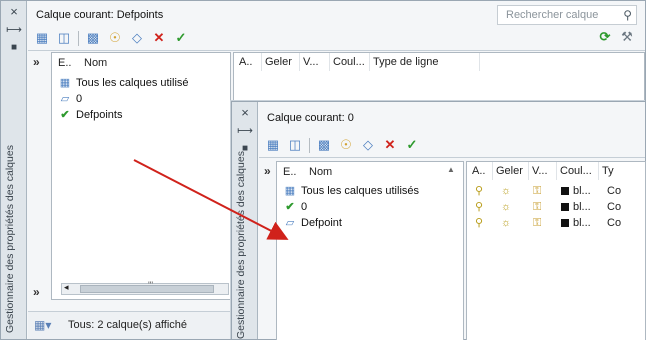 This screenshot has height=340, width=646. I want to click on grid-header-linetype: Type de ligne, so click(425, 62).